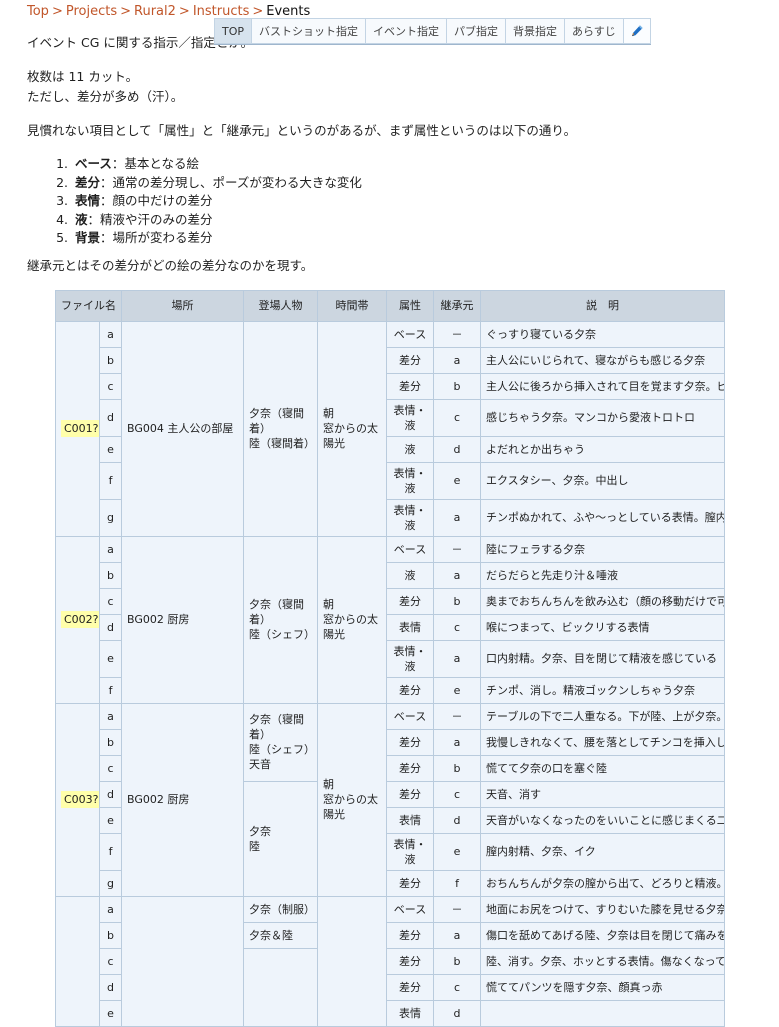 Image resolution: width=779 pixels, height=1027 pixels. Describe the element at coordinates (593, 31) in the screenshot. I see `tab-arasuji: あらすじ` at that location.